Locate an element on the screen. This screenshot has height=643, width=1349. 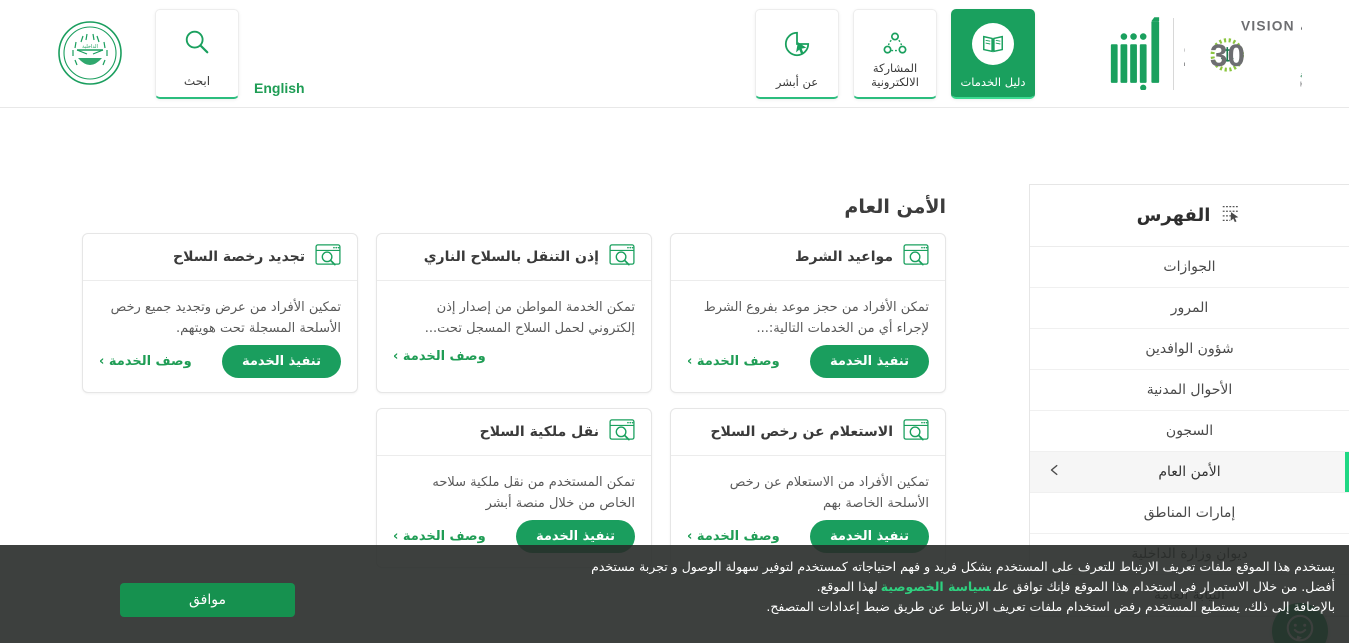
sidebar-item-label: الأحوال المدنية is located at coordinates (1189, 390).